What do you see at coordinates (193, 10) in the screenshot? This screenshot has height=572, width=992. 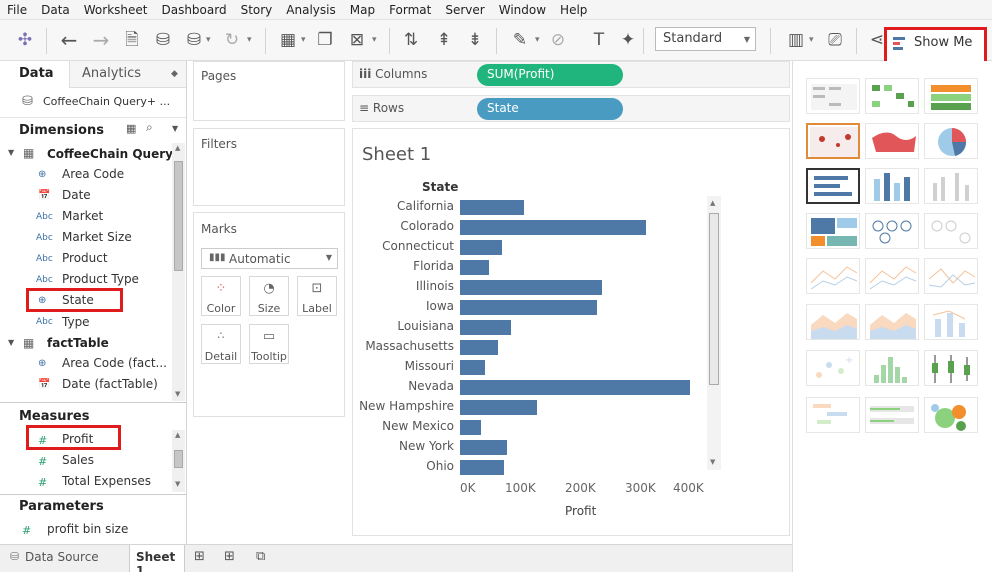 I see `menu-dashboard: Dashboard` at bounding box center [193, 10].